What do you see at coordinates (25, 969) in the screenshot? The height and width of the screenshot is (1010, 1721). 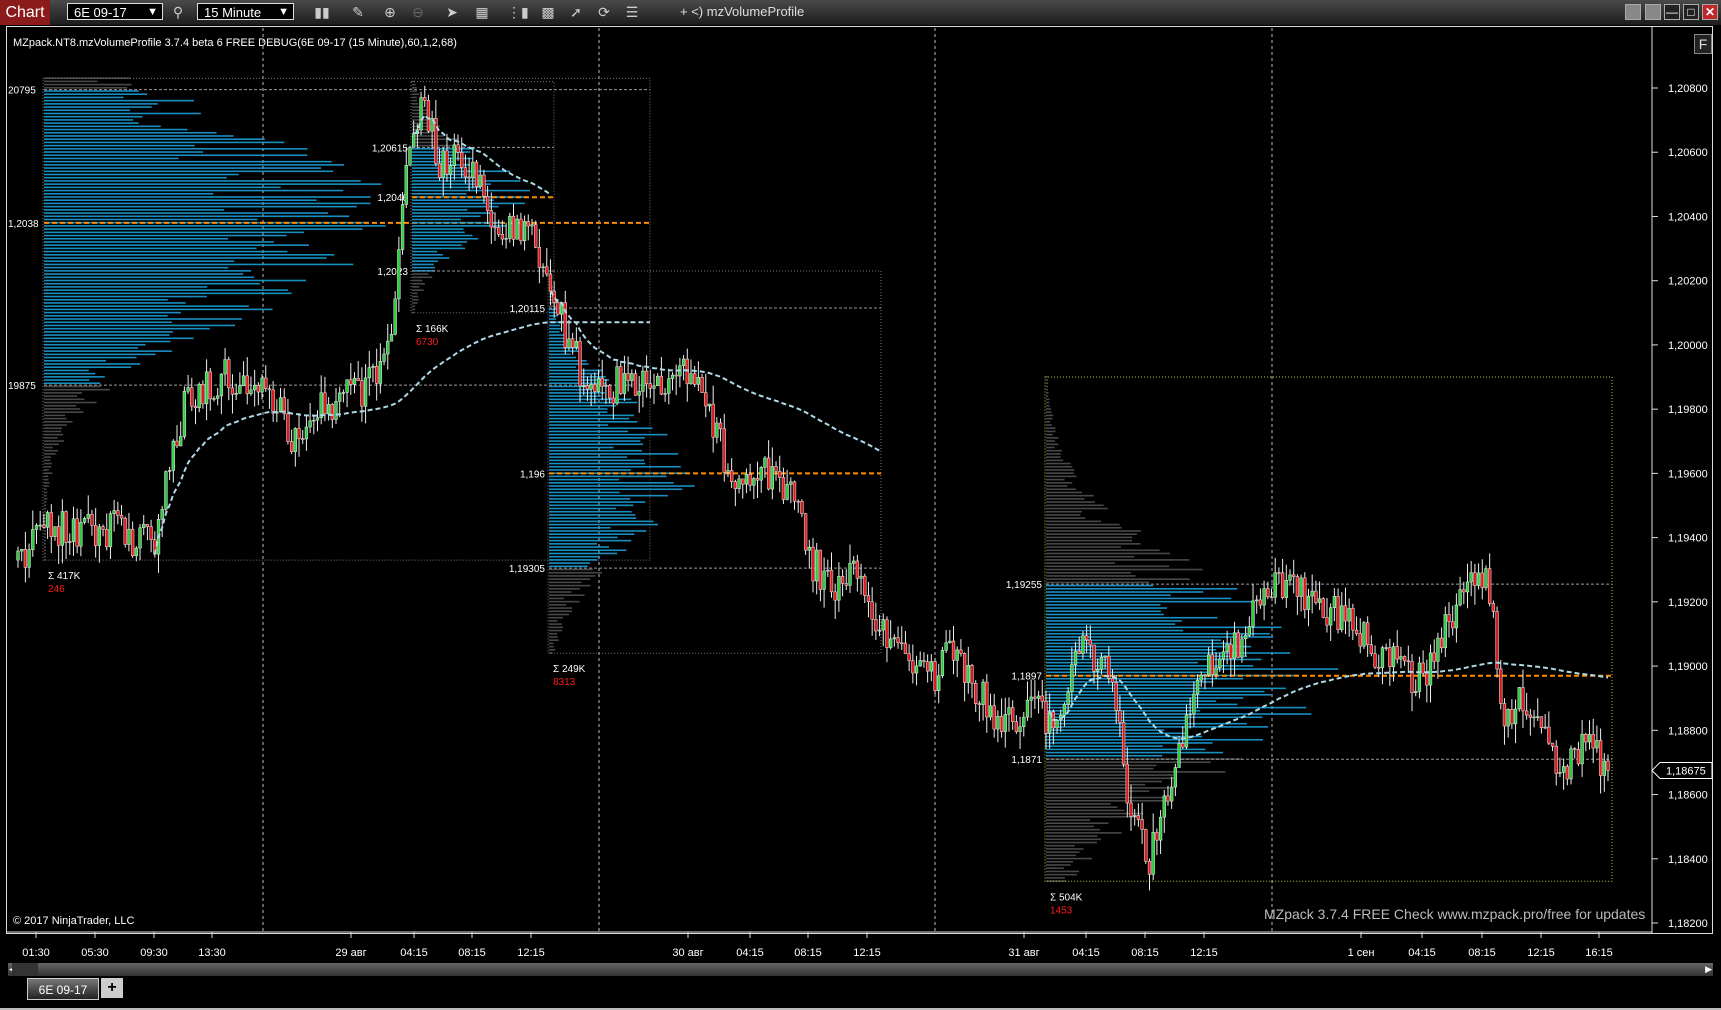 I see `scrollbar-thumb` at bounding box center [25, 969].